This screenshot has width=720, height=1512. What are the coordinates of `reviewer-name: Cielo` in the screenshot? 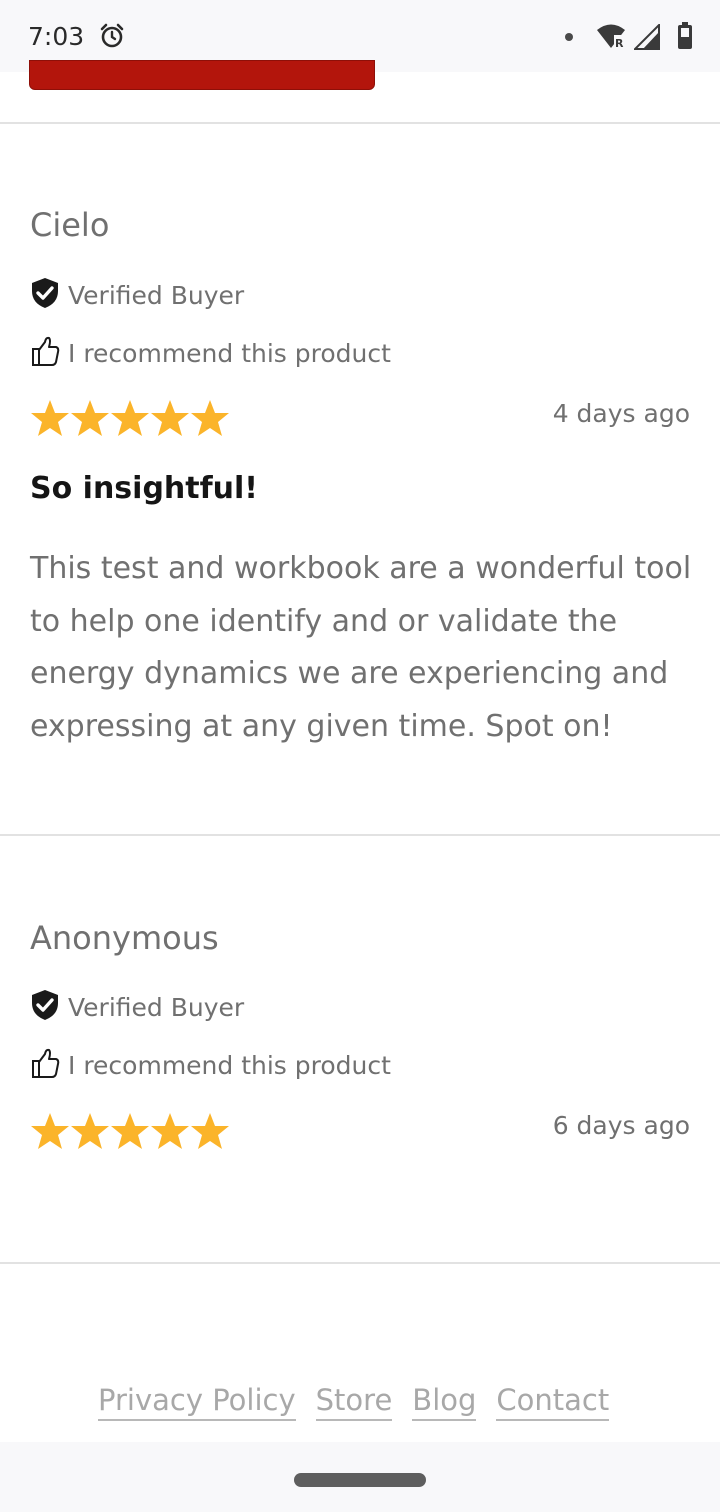 It's located at (70, 225).